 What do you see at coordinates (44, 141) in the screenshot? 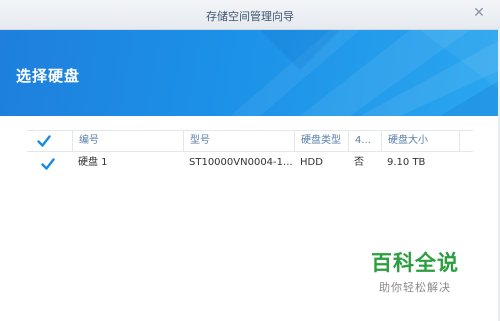
I see `select-all-checkbox` at bounding box center [44, 141].